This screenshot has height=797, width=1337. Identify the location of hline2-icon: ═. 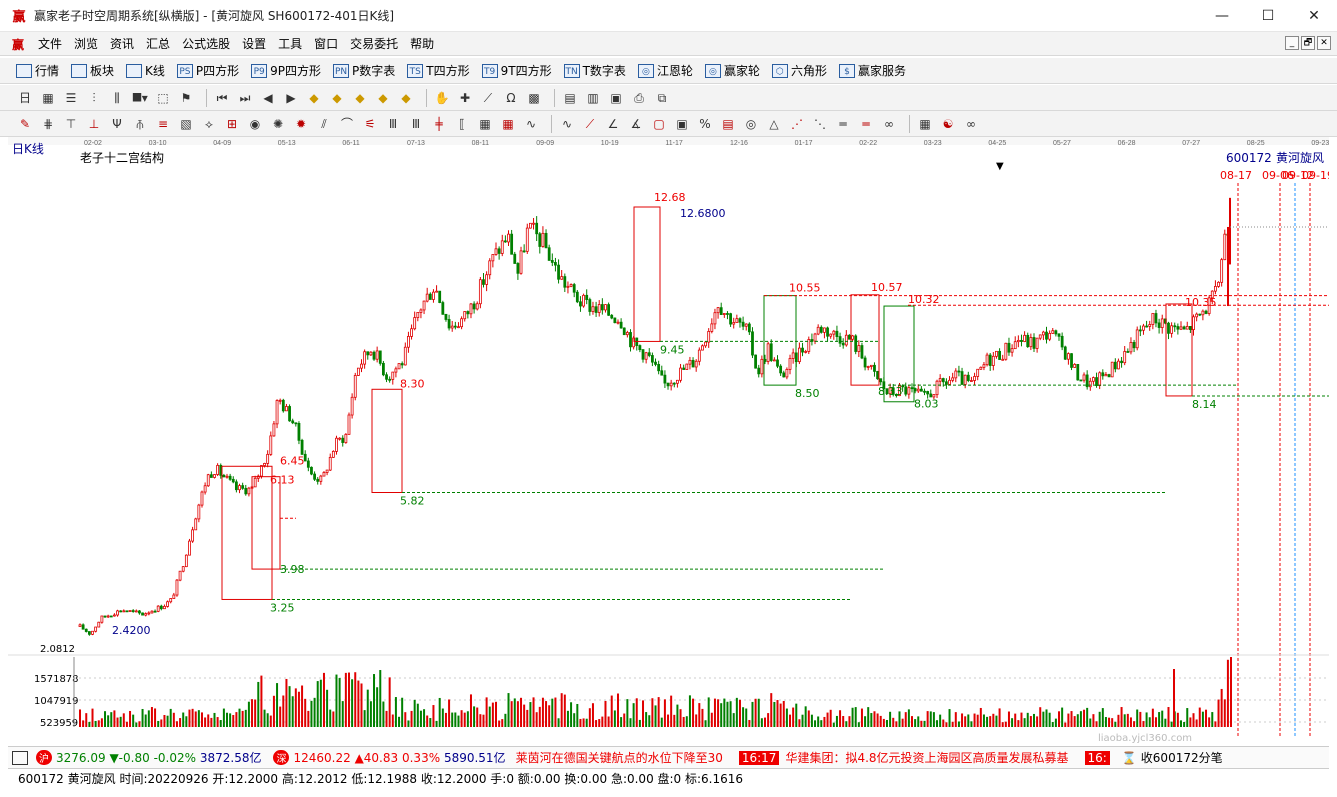
(866, 124).